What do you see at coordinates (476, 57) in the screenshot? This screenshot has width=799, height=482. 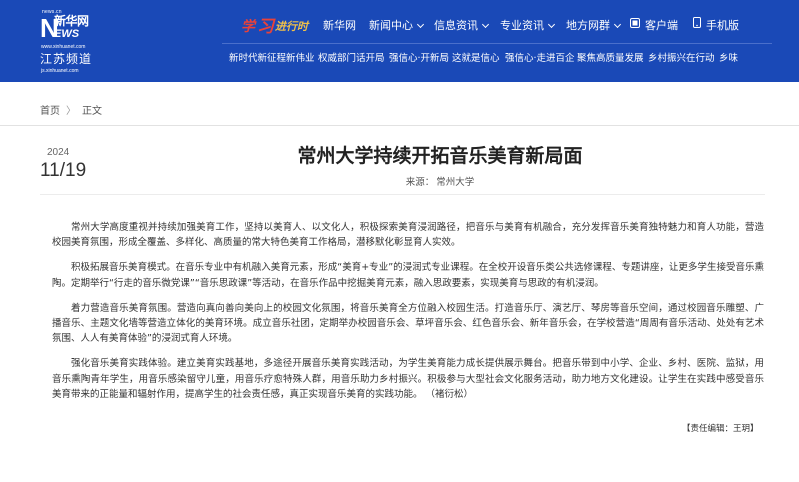 I see `subnav-item: 这就是信心` at bounding box center [476, 57].